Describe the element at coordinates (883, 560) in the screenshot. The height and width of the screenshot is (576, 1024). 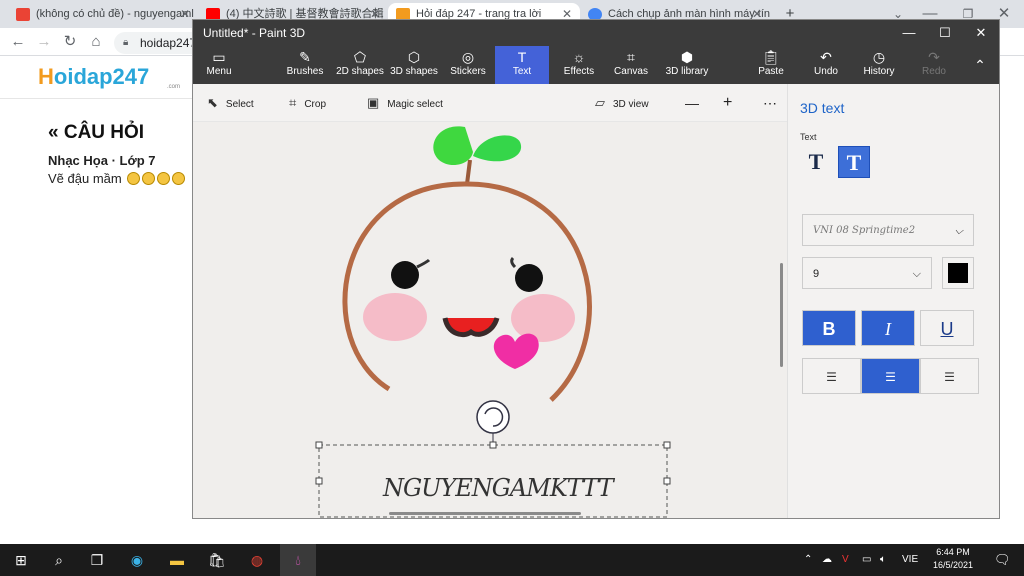
I see `volume-icon: 🔈︎` at that location.